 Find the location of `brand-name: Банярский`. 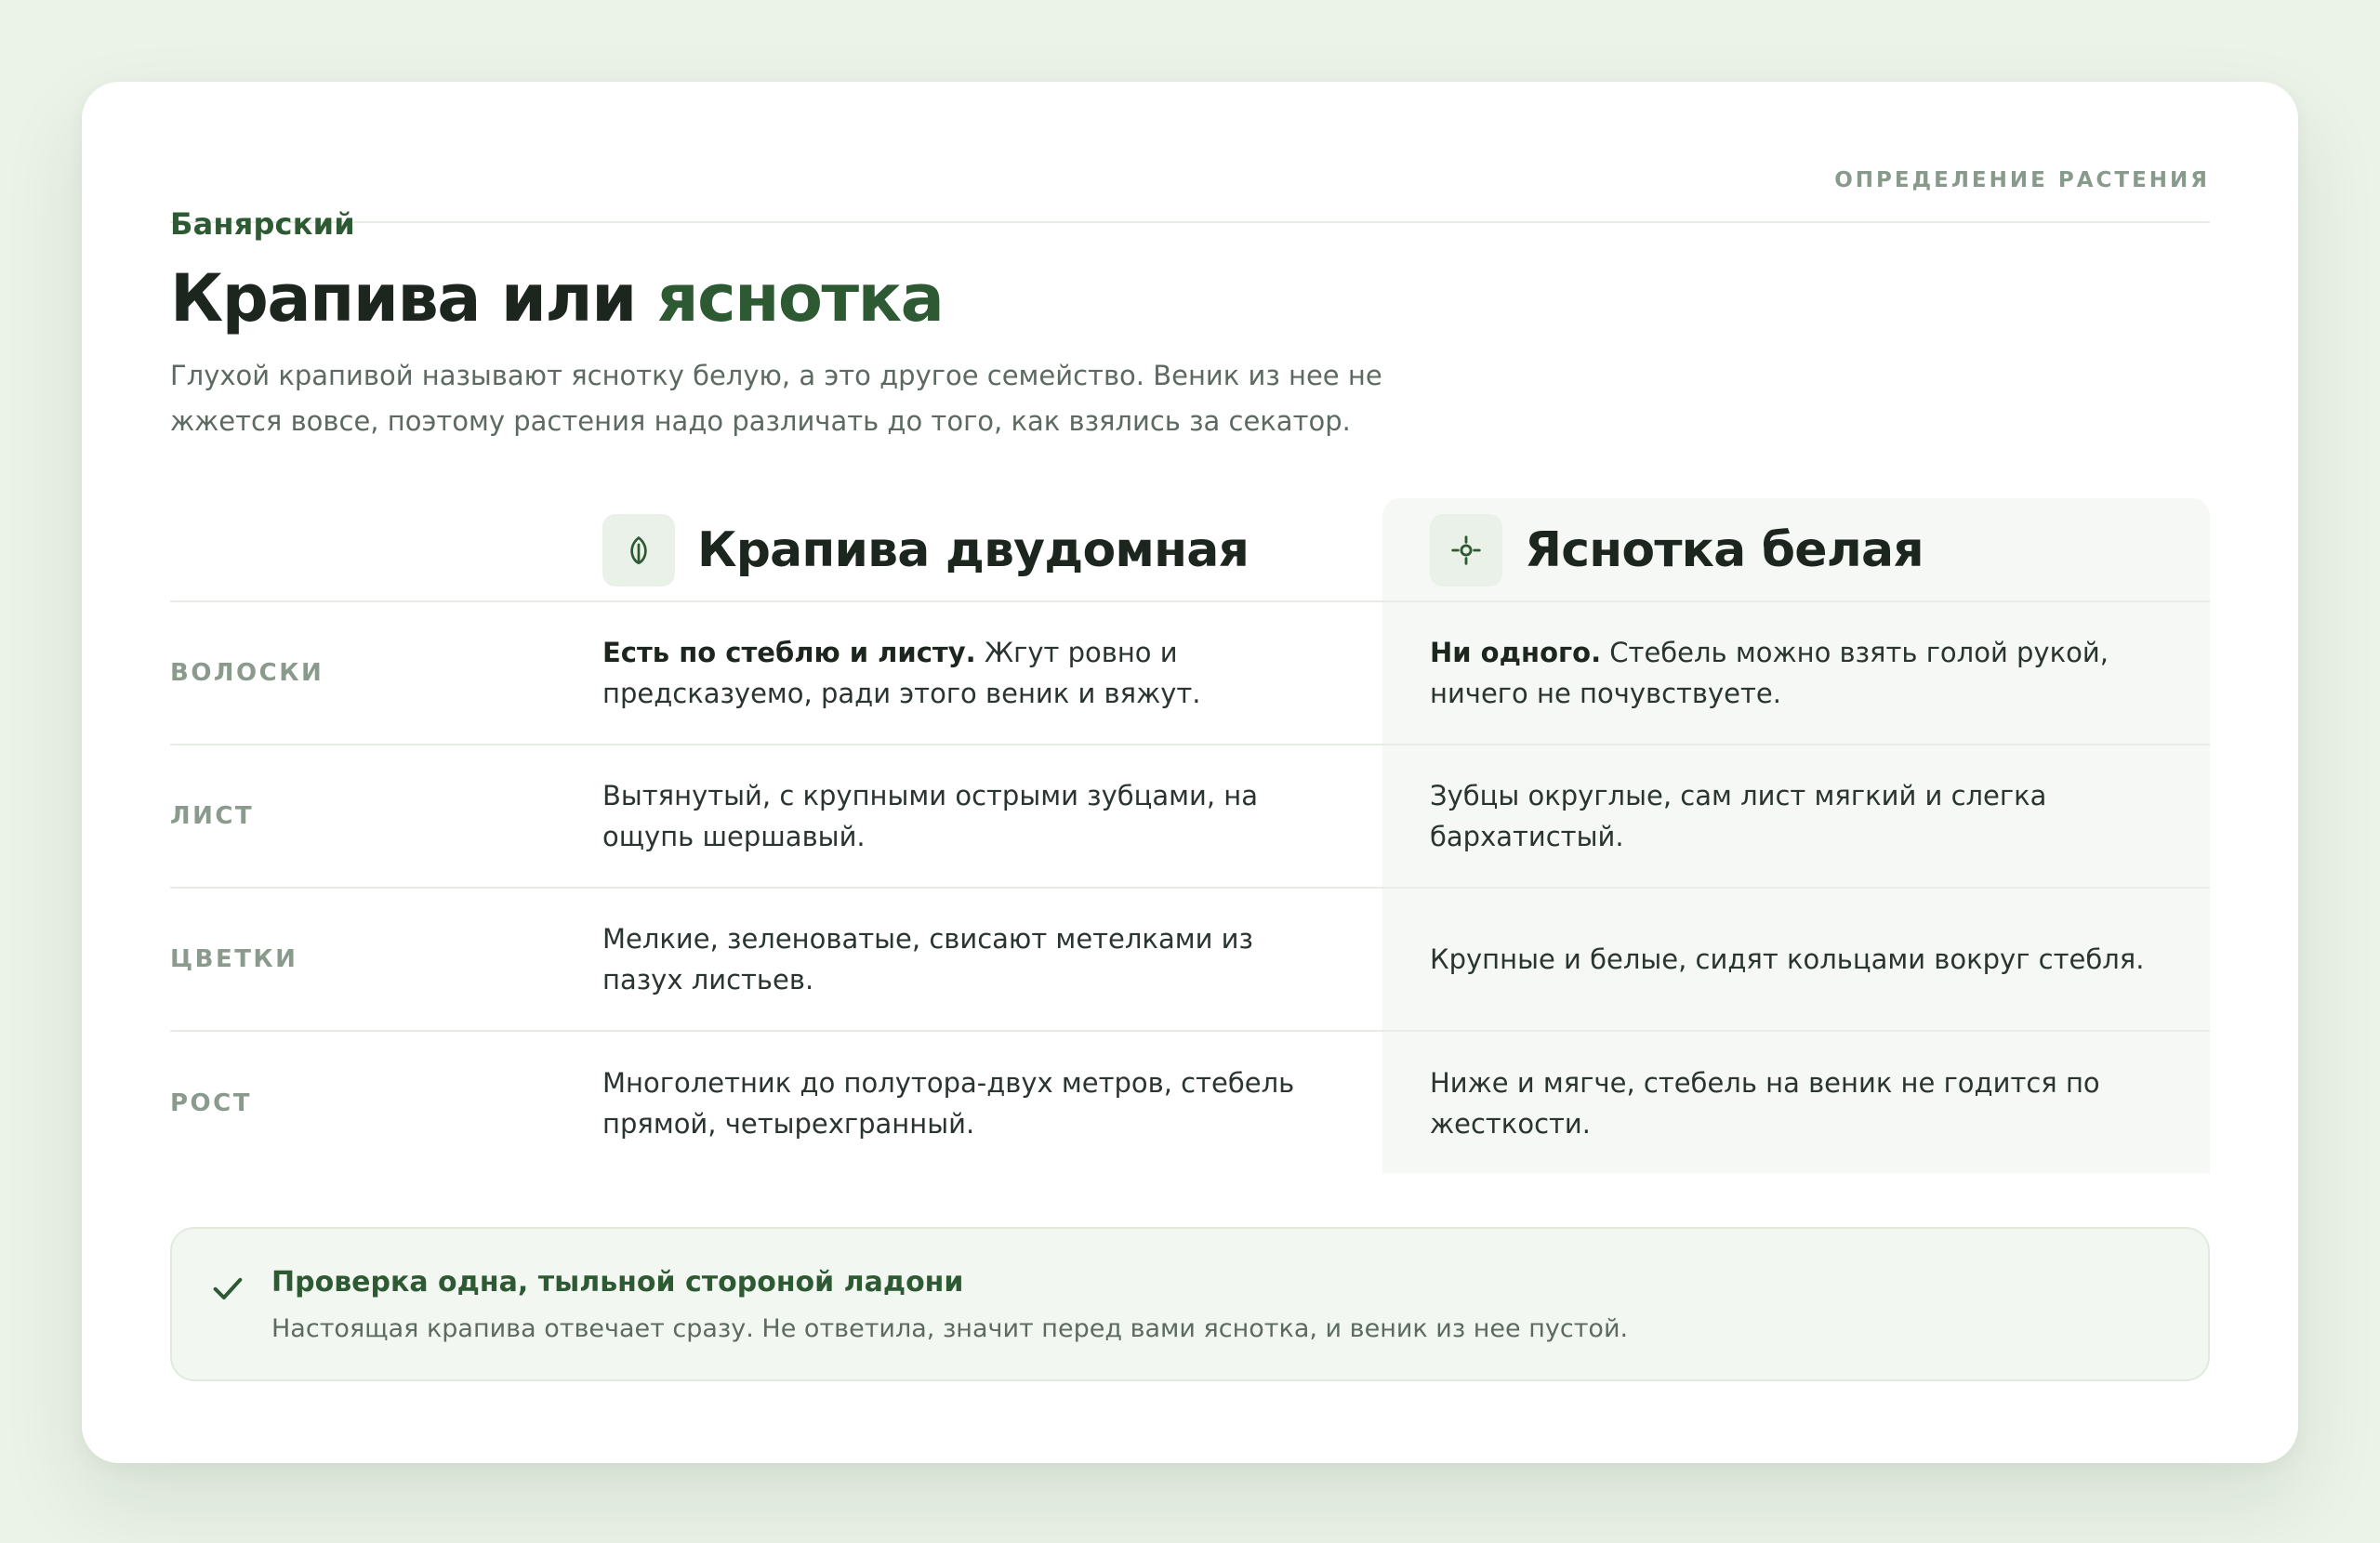

brand-name: Банярский is located at coordinates (262, 224).